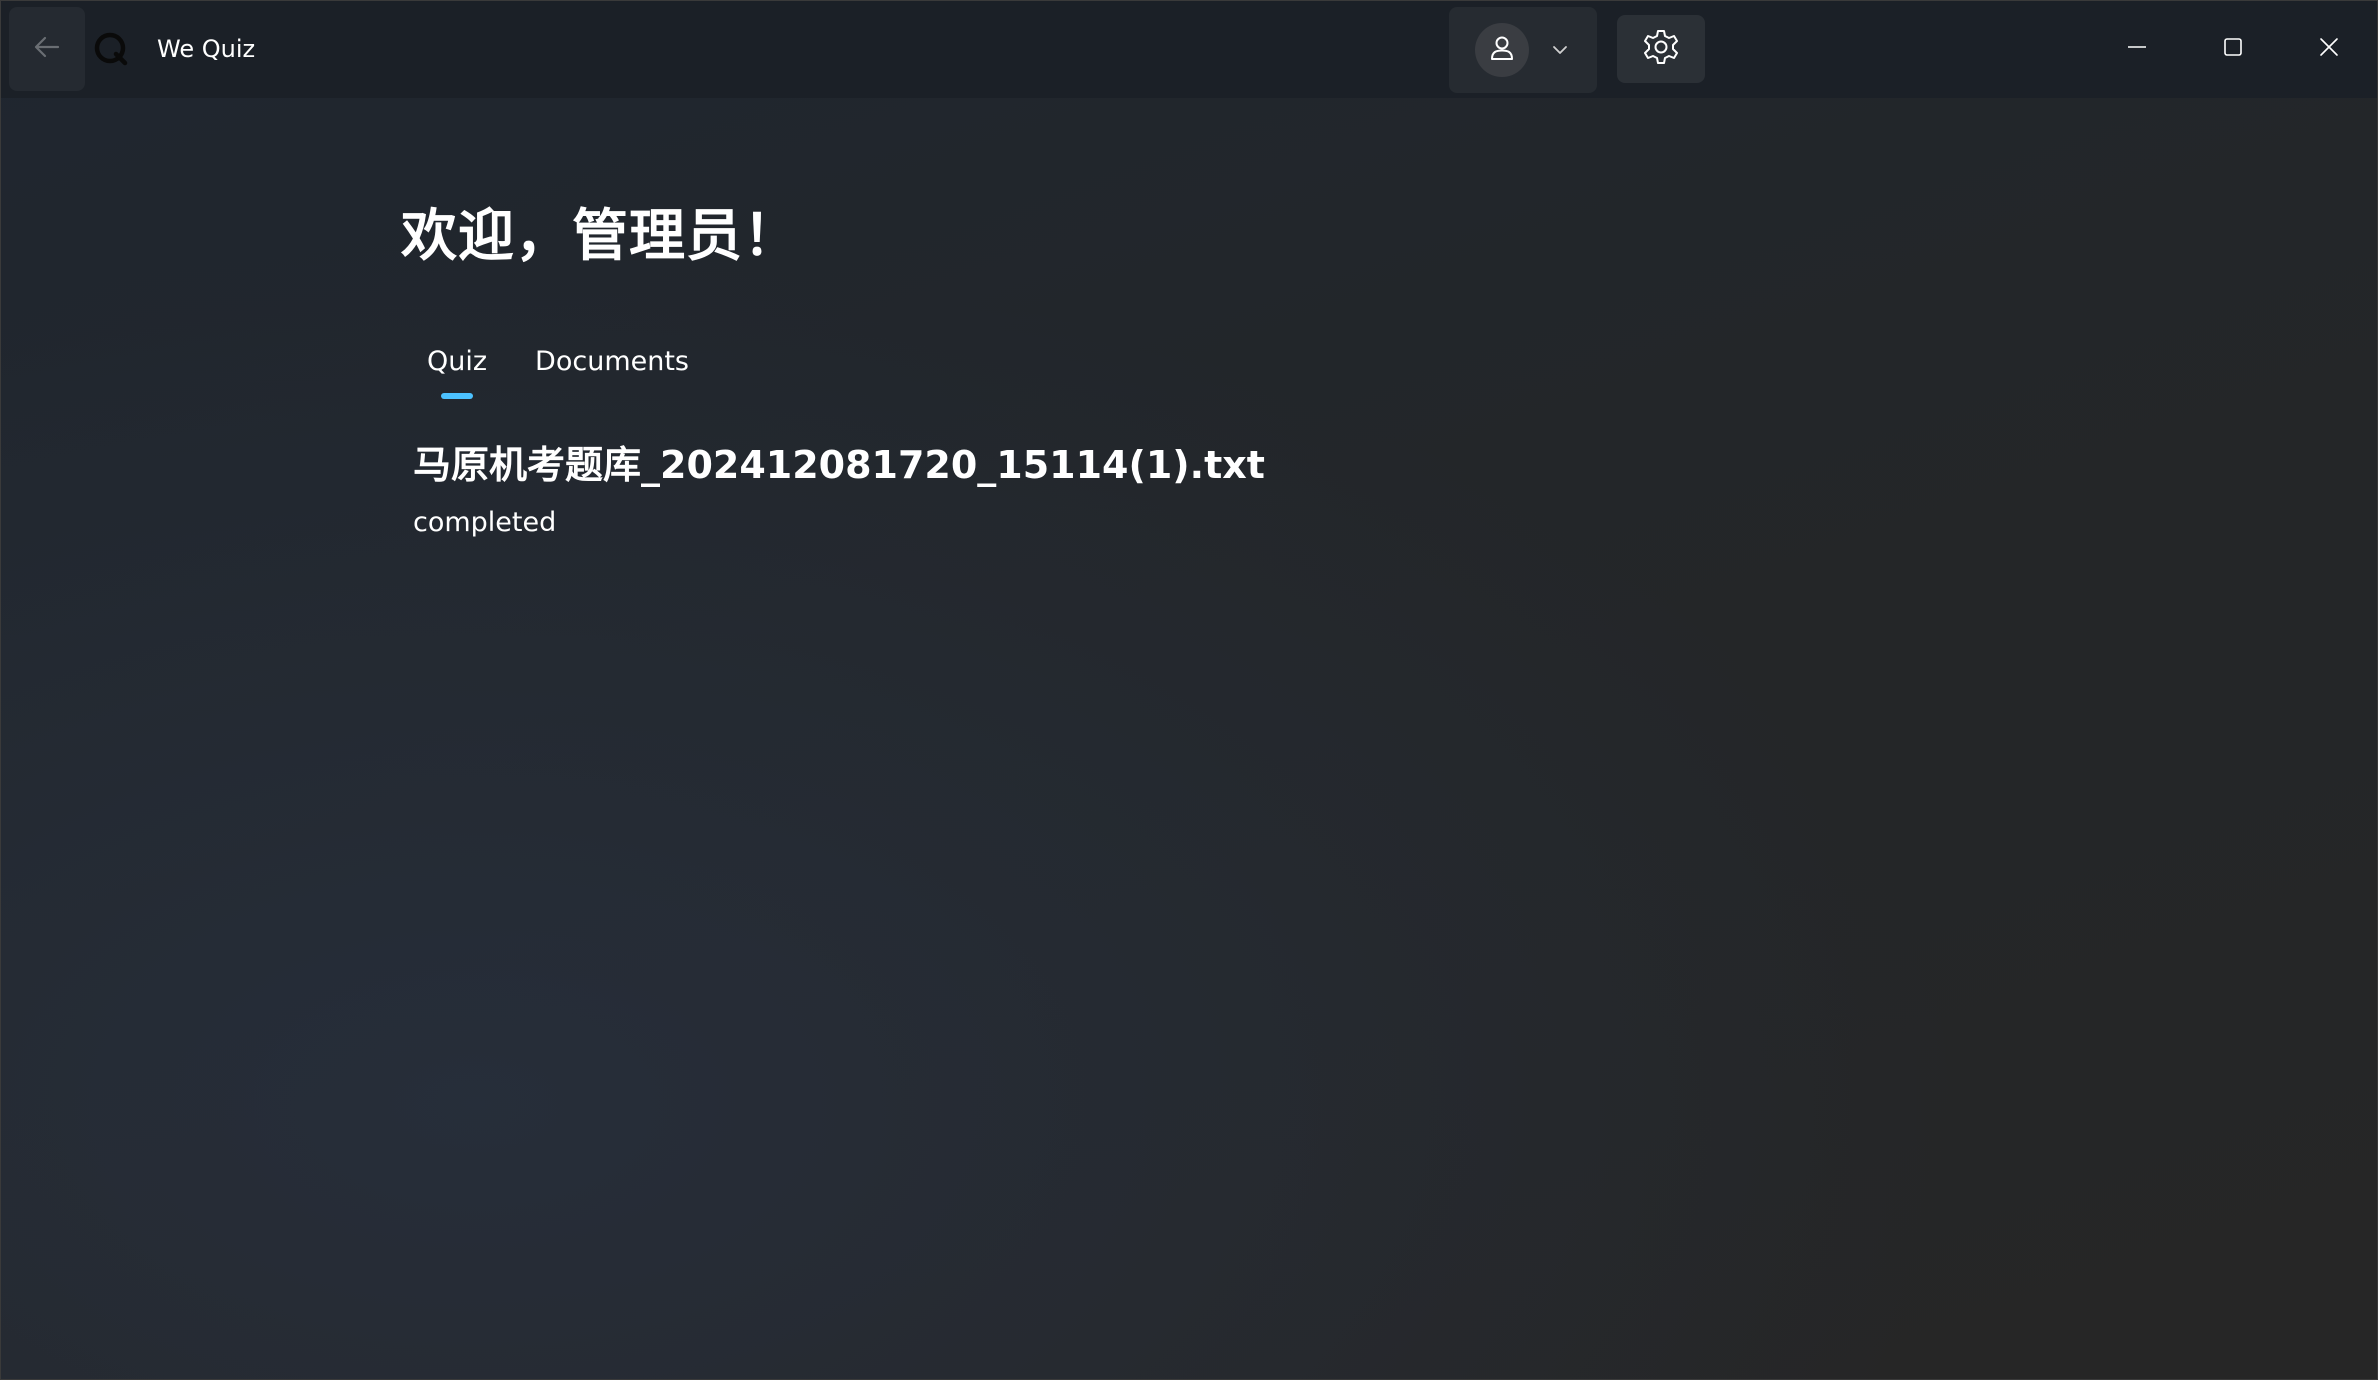  What do you see at coordinates (485, 522) in the screenshot?
I see `quiz-status: completed` at bounding box center [485, 522].